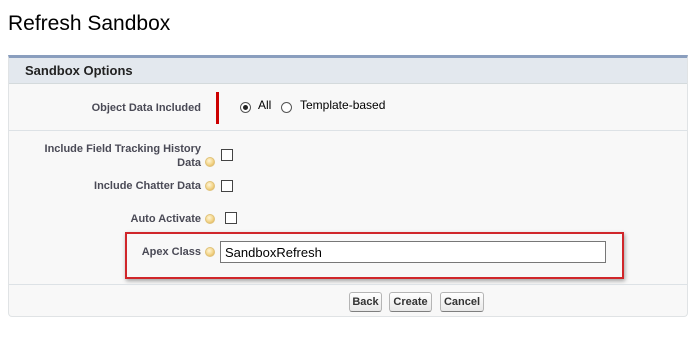  What do you see at coordinates (227, 186) in the screenshot?
I see `chatter-data-checkbox` at bounding box center [227, 186].